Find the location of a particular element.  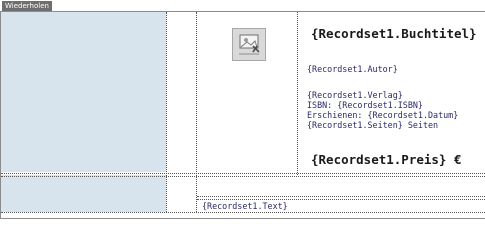

image-icon is located at coordinates (249, 44).